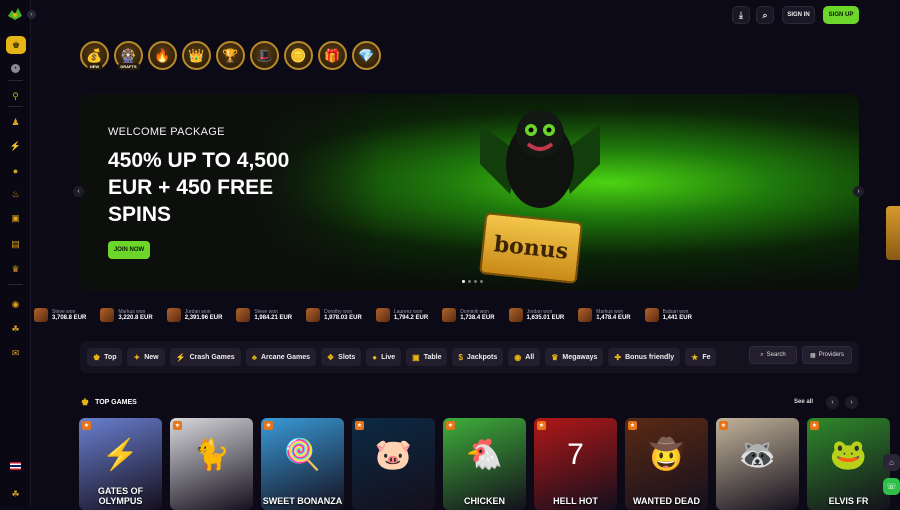 The width and height of the screenshot is (900, 510). Describe the element at coordinates (16, 45) in the screenshot. I see `sidebar-item-home-crown-icon: ♚` at that location.